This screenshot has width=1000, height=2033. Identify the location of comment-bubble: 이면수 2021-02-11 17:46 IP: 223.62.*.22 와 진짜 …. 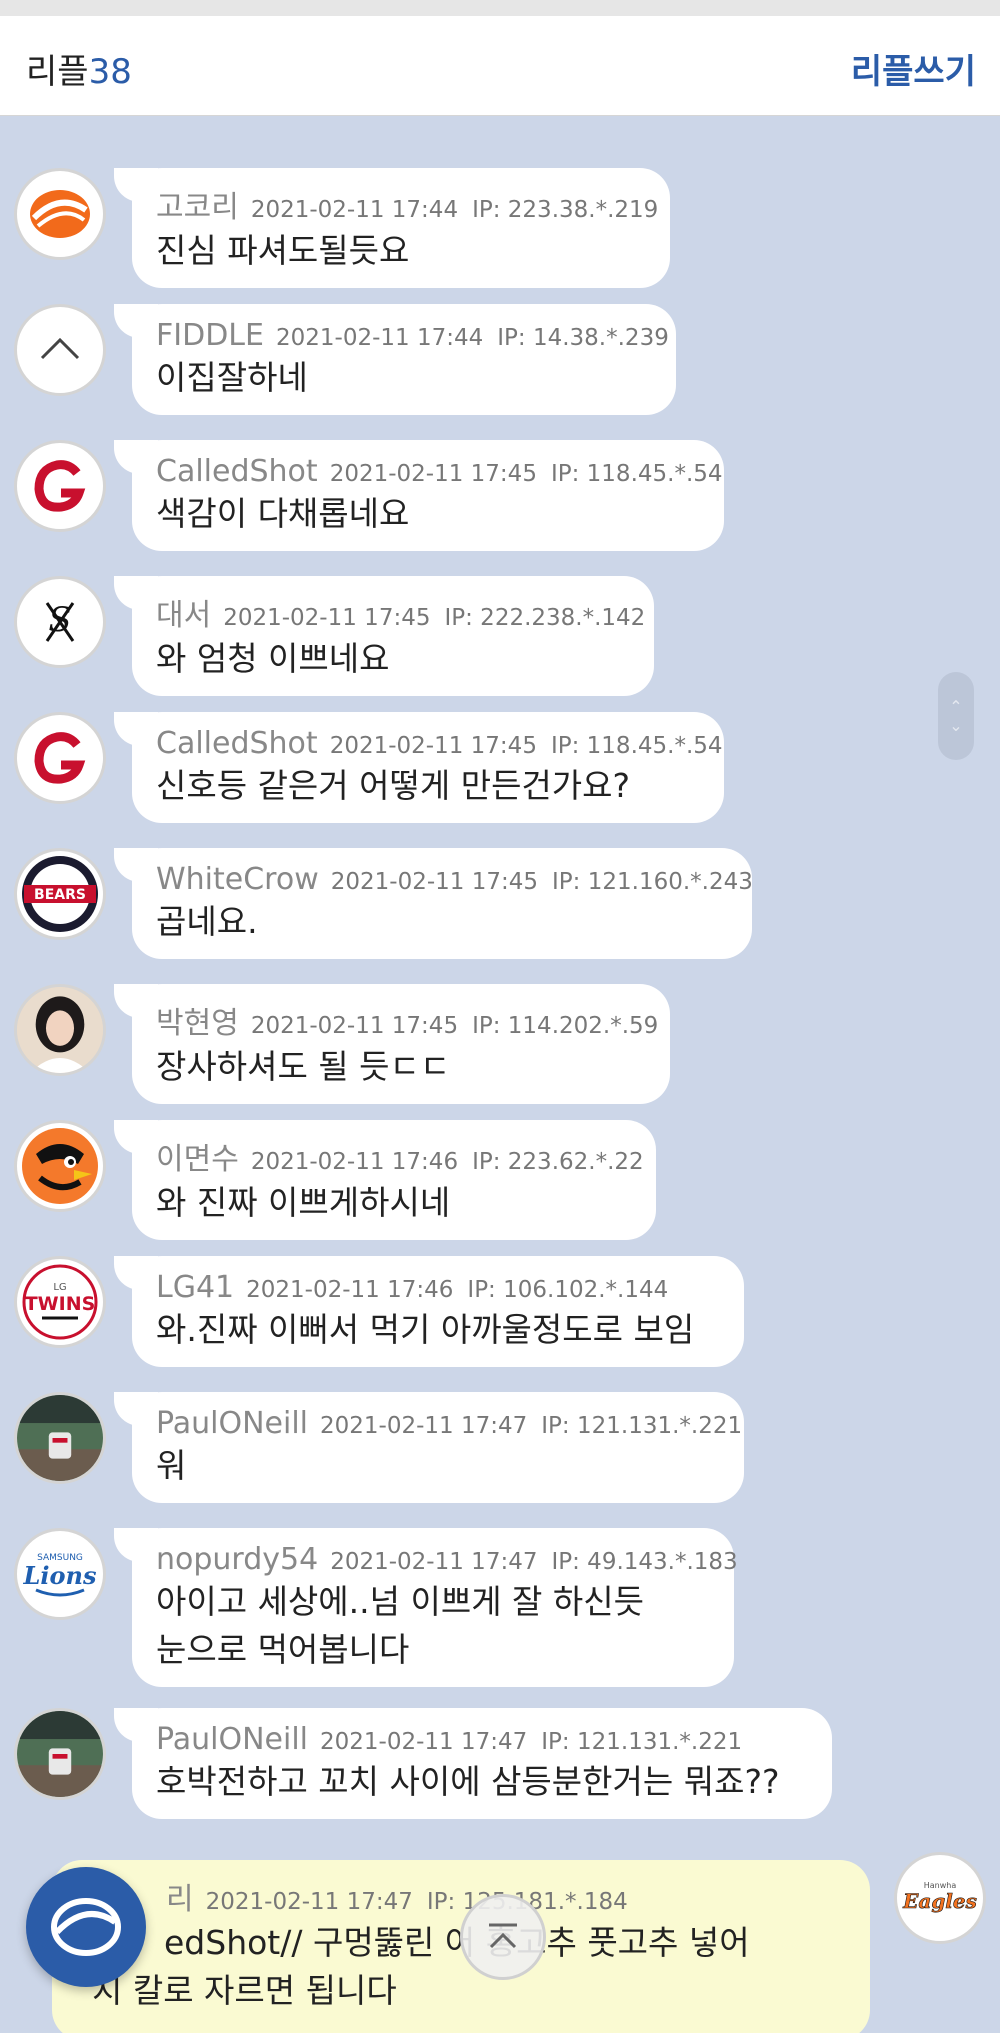
(385, 1180).